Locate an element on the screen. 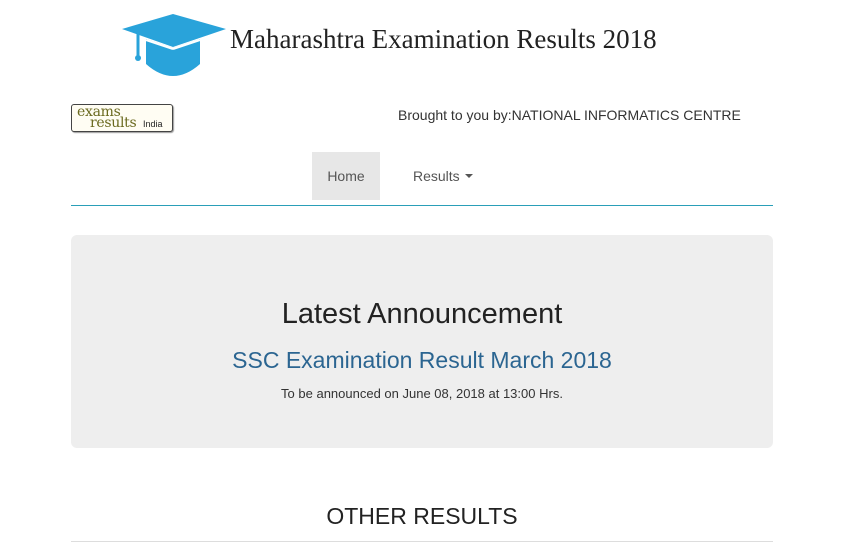 The height and width of the screenshot is (550, 850). nav-results-label: Results is located at coordinates (436, 176).